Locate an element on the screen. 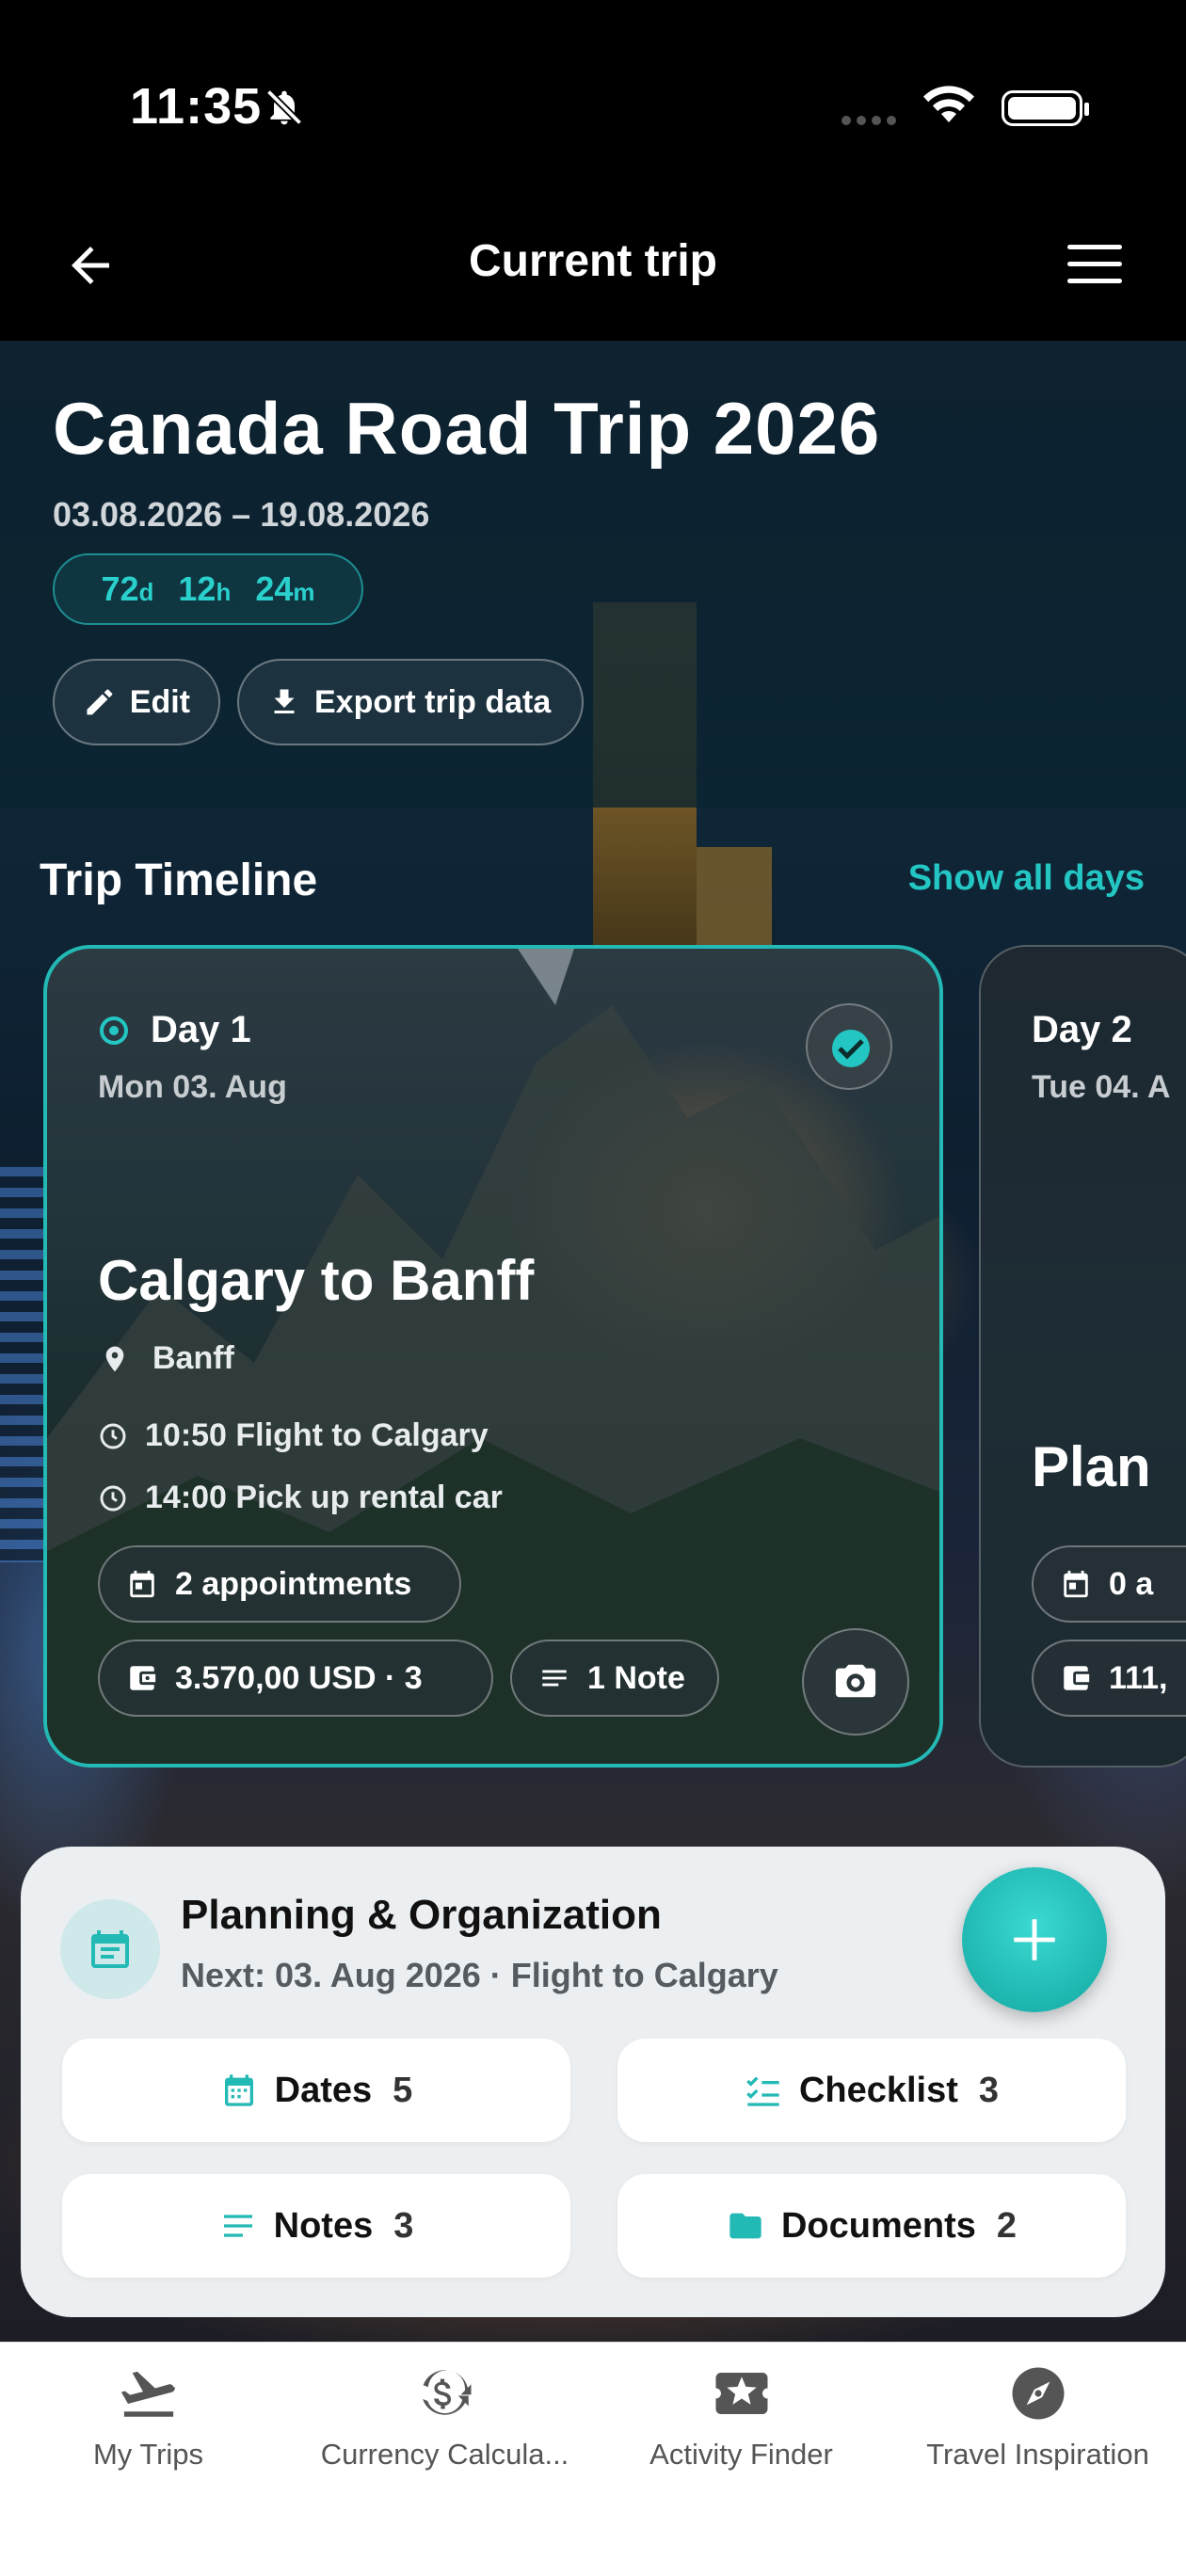  tab-travel-inspiration-label: Travel Inspiration is located at coordinates (1037, 2454).